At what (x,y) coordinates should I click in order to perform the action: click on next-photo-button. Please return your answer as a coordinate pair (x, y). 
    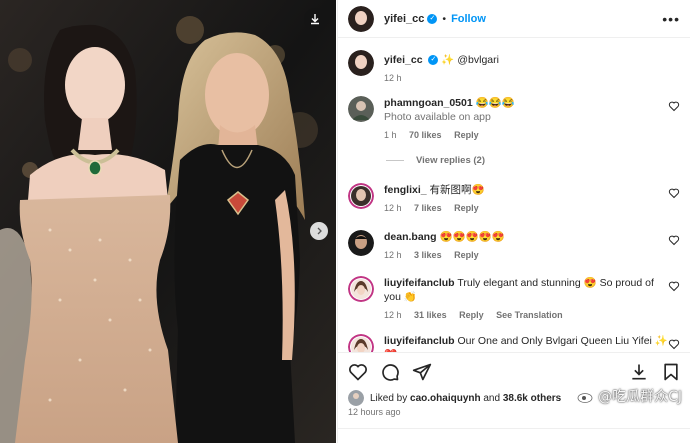
    Looking at the image, I should click on (319, 231).